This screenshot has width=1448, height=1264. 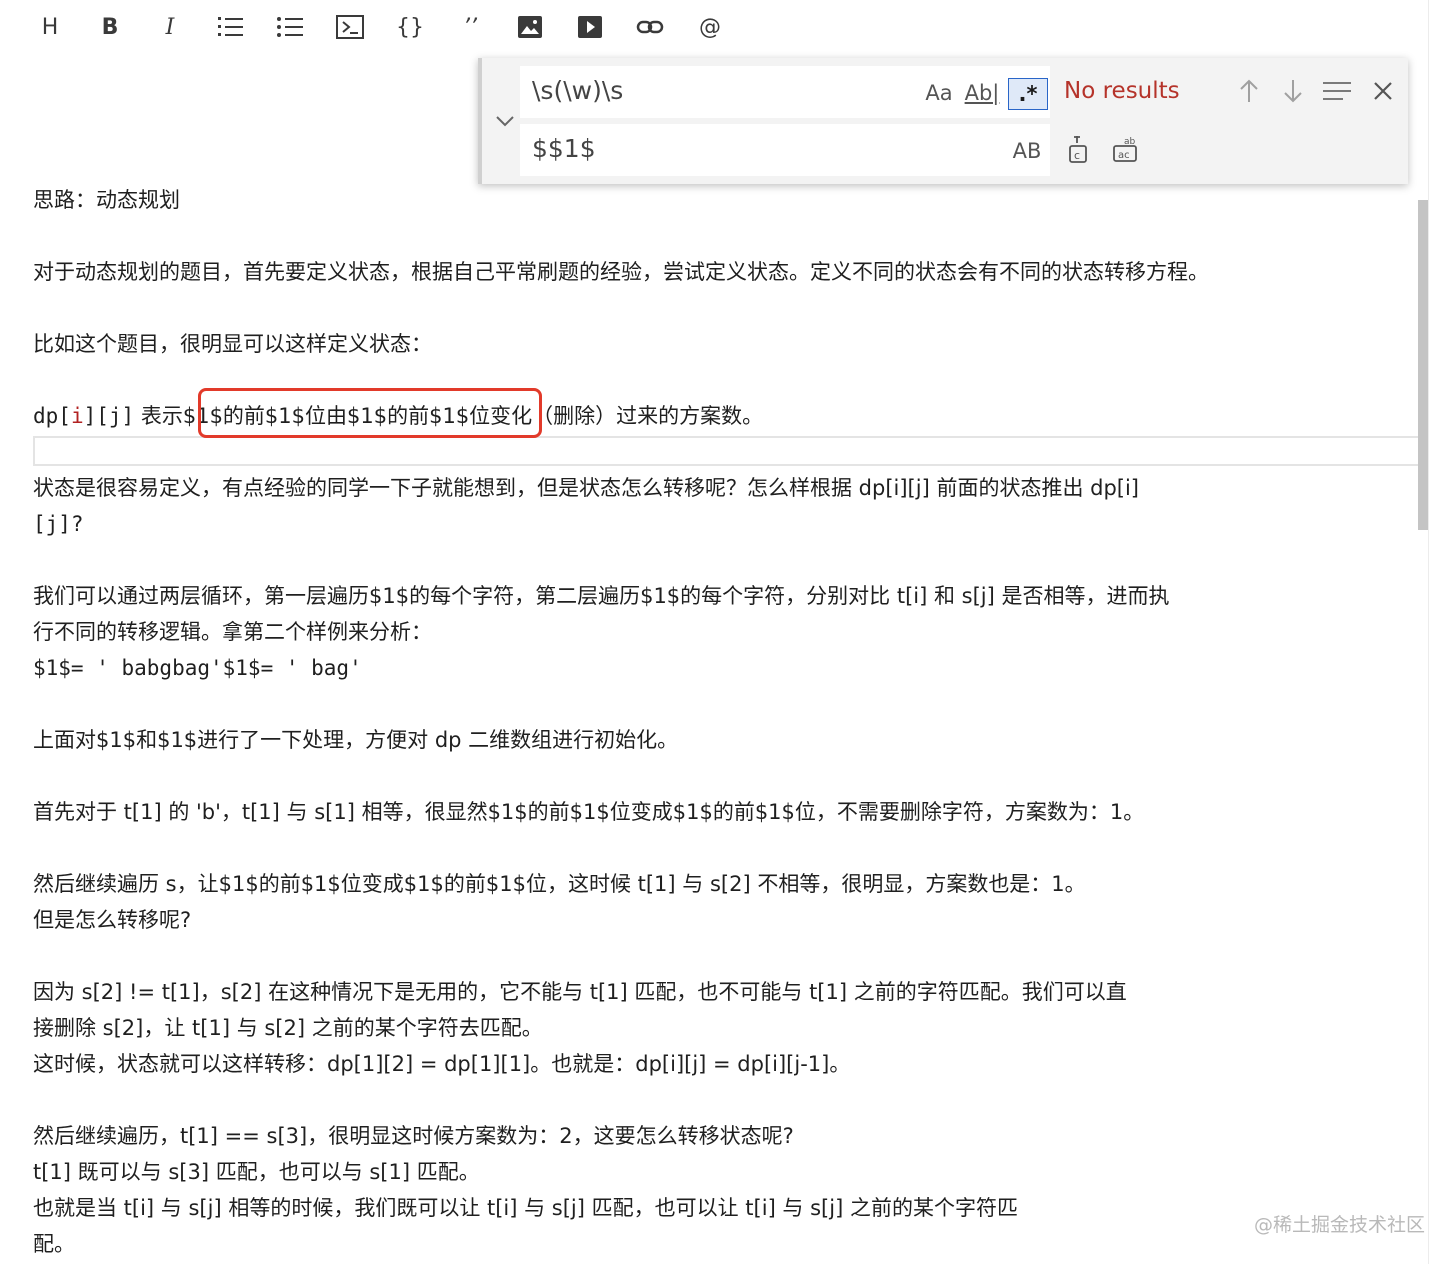 I want to click on inline-code-button: {}, so click(x=410, y=27).